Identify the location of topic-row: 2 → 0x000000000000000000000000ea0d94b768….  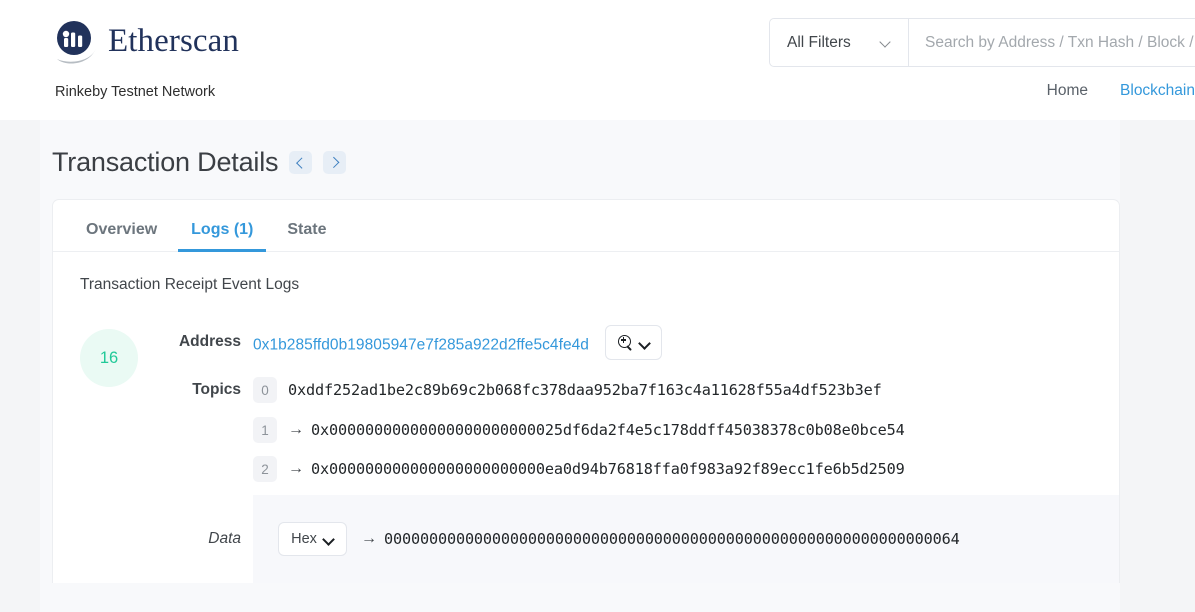
(586, 469).